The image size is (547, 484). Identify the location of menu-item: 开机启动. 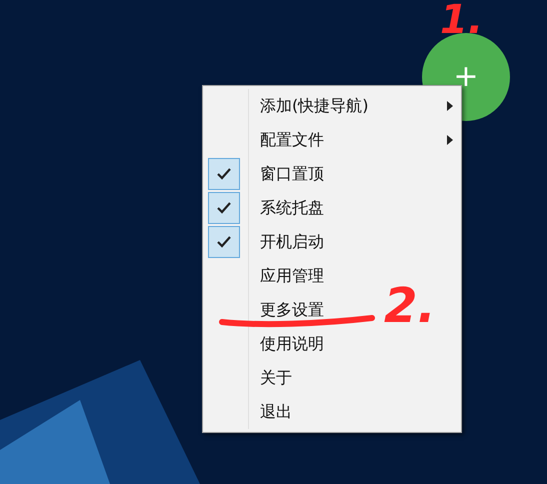
(292, 242).